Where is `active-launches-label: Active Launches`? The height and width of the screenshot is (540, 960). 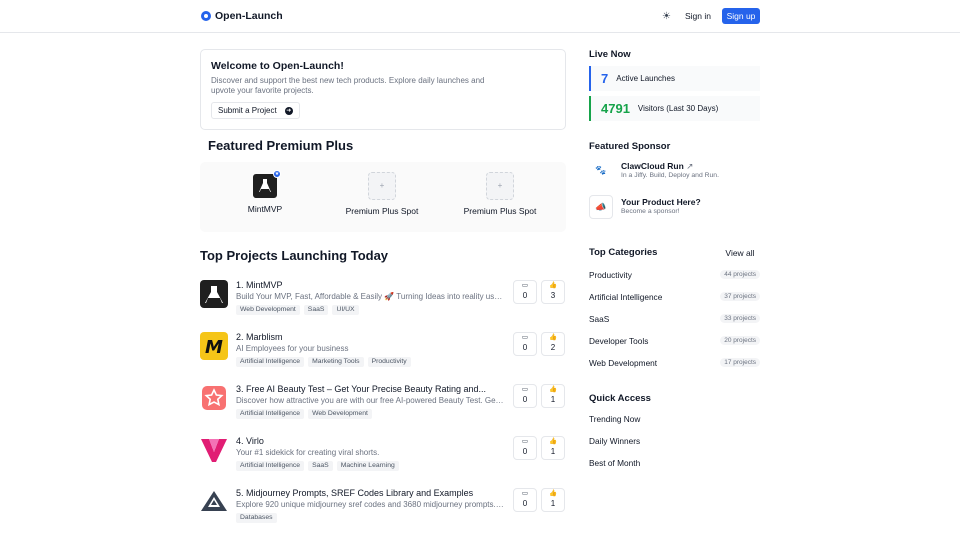
active-launches-label: Active Launches is located at coordinates (645, 78).